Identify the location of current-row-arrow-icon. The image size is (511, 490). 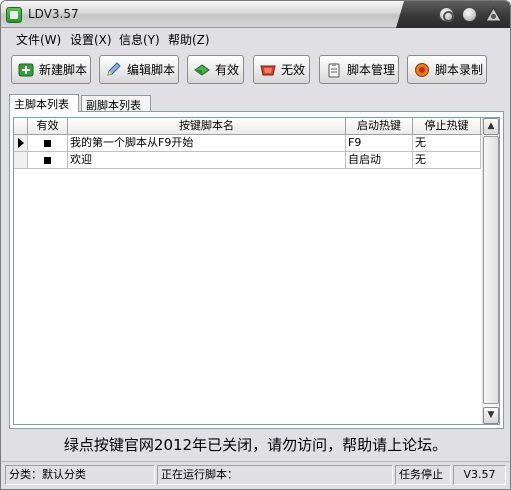
(21, 143).